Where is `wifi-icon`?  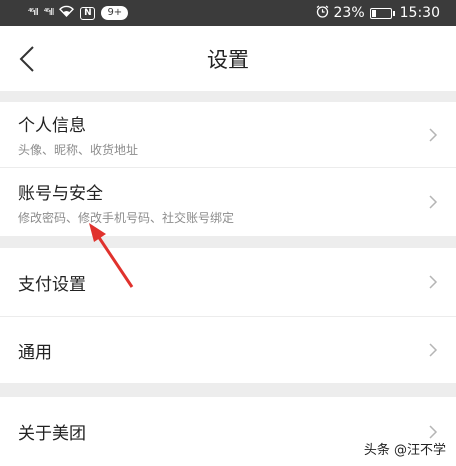 wifi-icon is located at coordinates (67, 13).